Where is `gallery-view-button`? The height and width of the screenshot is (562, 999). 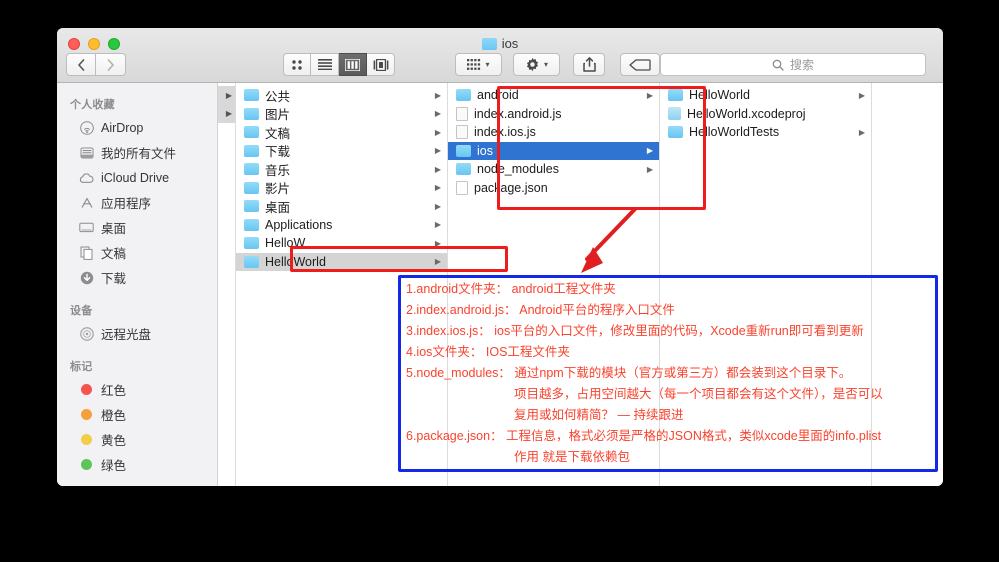
gallery-view-button is located at coordinates (381, 64).